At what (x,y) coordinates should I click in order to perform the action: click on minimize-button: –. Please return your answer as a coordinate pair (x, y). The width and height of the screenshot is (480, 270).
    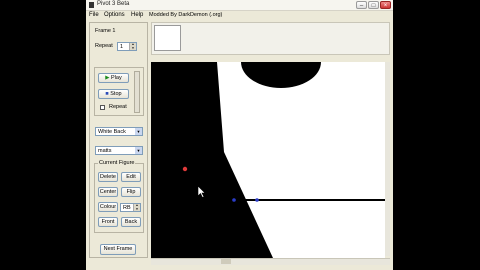
    Looking at the image, I should click on (361, 5).